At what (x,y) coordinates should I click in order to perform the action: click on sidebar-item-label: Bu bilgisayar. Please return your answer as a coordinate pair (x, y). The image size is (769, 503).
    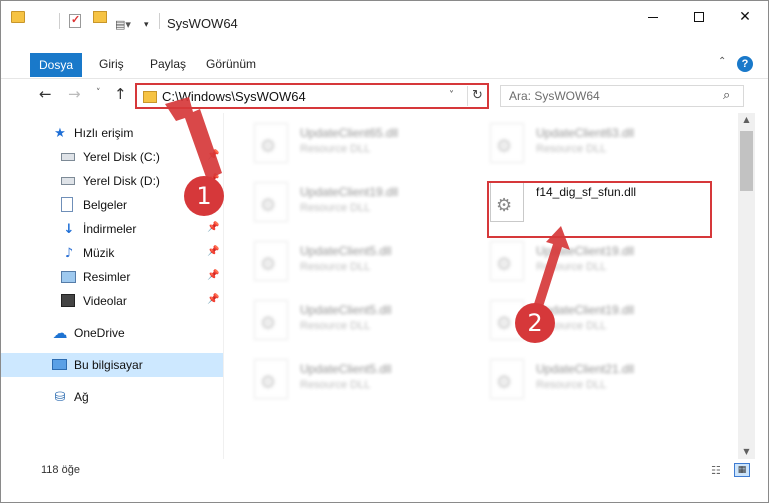
    Looking at the image, I should click on (108, 365).